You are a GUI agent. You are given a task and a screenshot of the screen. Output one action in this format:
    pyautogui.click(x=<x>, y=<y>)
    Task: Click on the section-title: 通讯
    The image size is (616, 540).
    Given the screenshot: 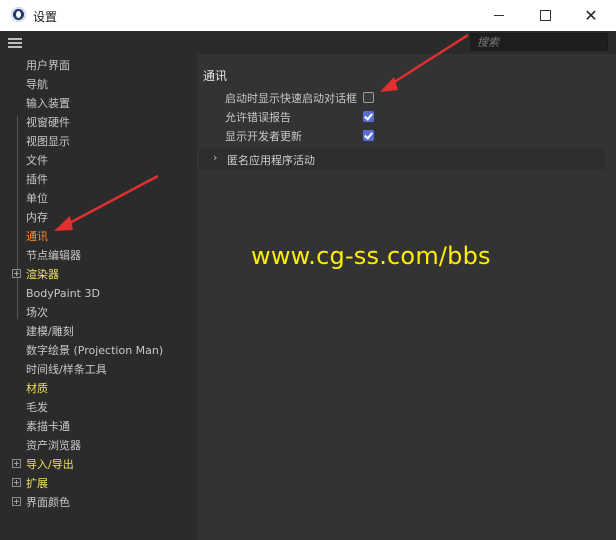 What is the action you would take?
    pyautogui.click(x=215, y=76)
    